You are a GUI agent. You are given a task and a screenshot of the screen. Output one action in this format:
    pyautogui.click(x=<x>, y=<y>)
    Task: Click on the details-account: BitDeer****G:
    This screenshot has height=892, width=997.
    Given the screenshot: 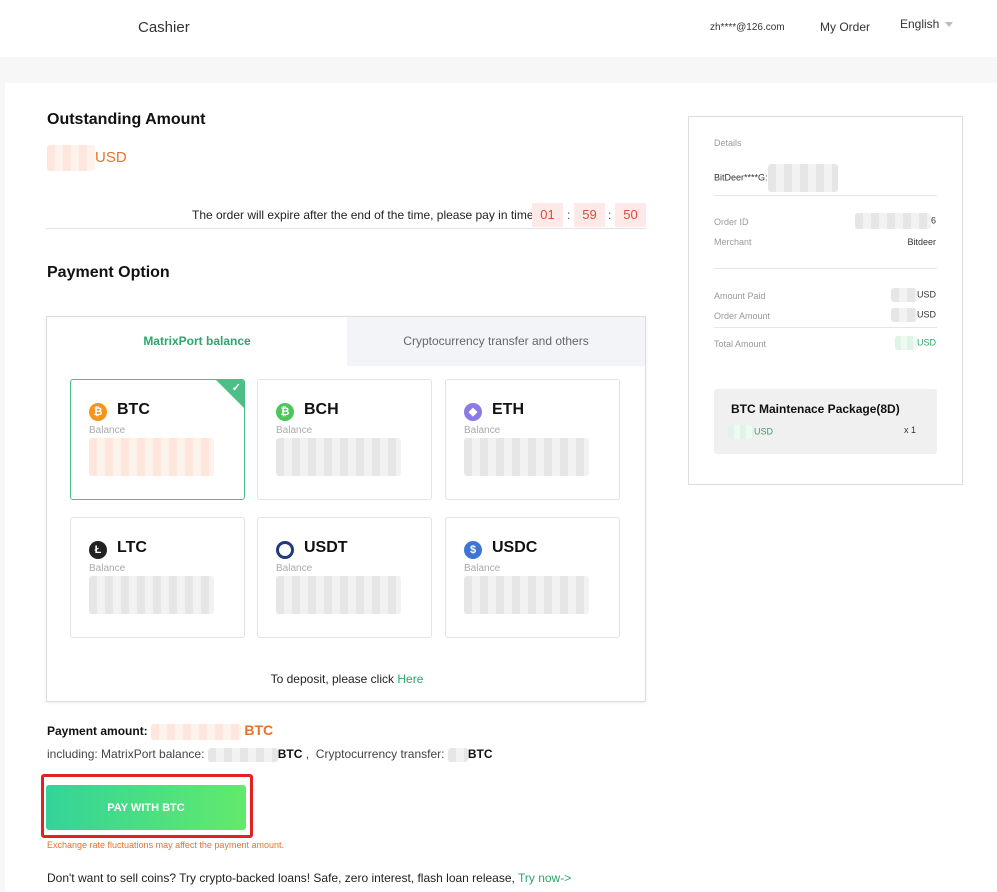 What is the action you would take?
    pyautogui.click(x=776, y=178)
    